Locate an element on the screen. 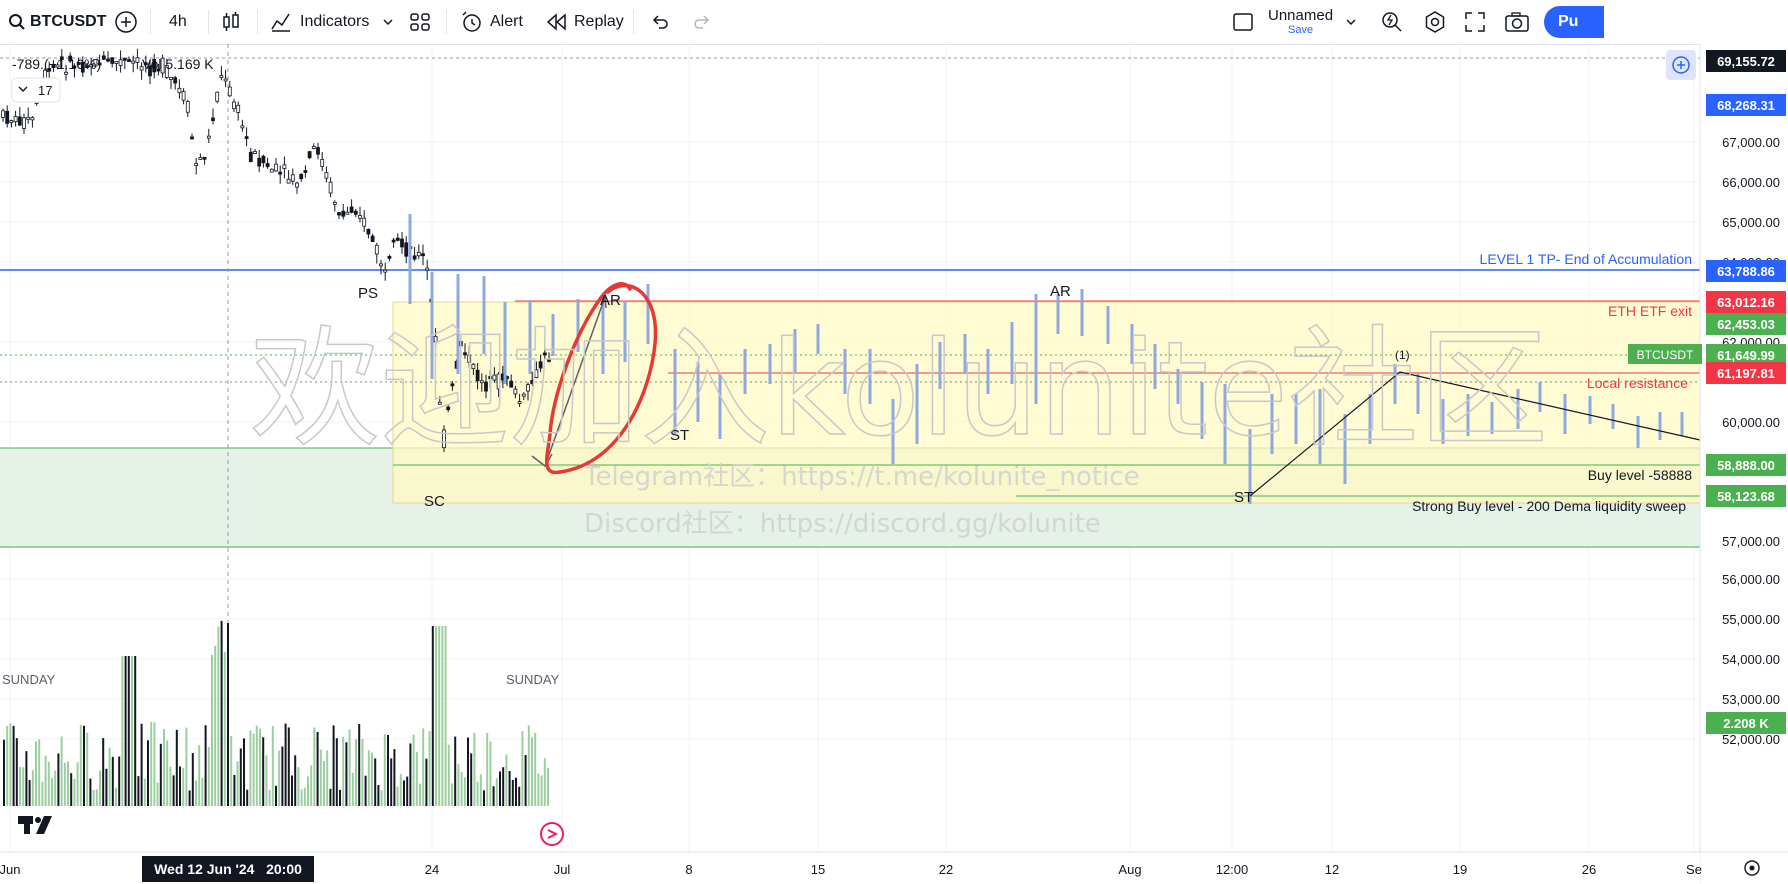 This screenshot has height=884, width=1788. indicators-icon is located at coordinates (280, 22).